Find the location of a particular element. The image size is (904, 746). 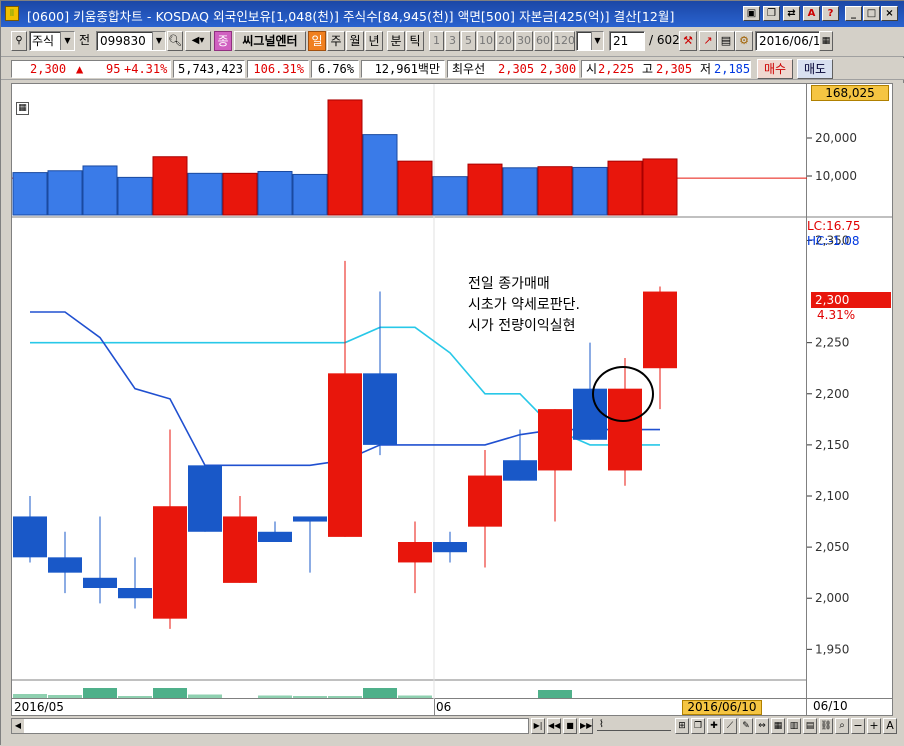

interval-20: 20 is located at coordinates (505, 41).